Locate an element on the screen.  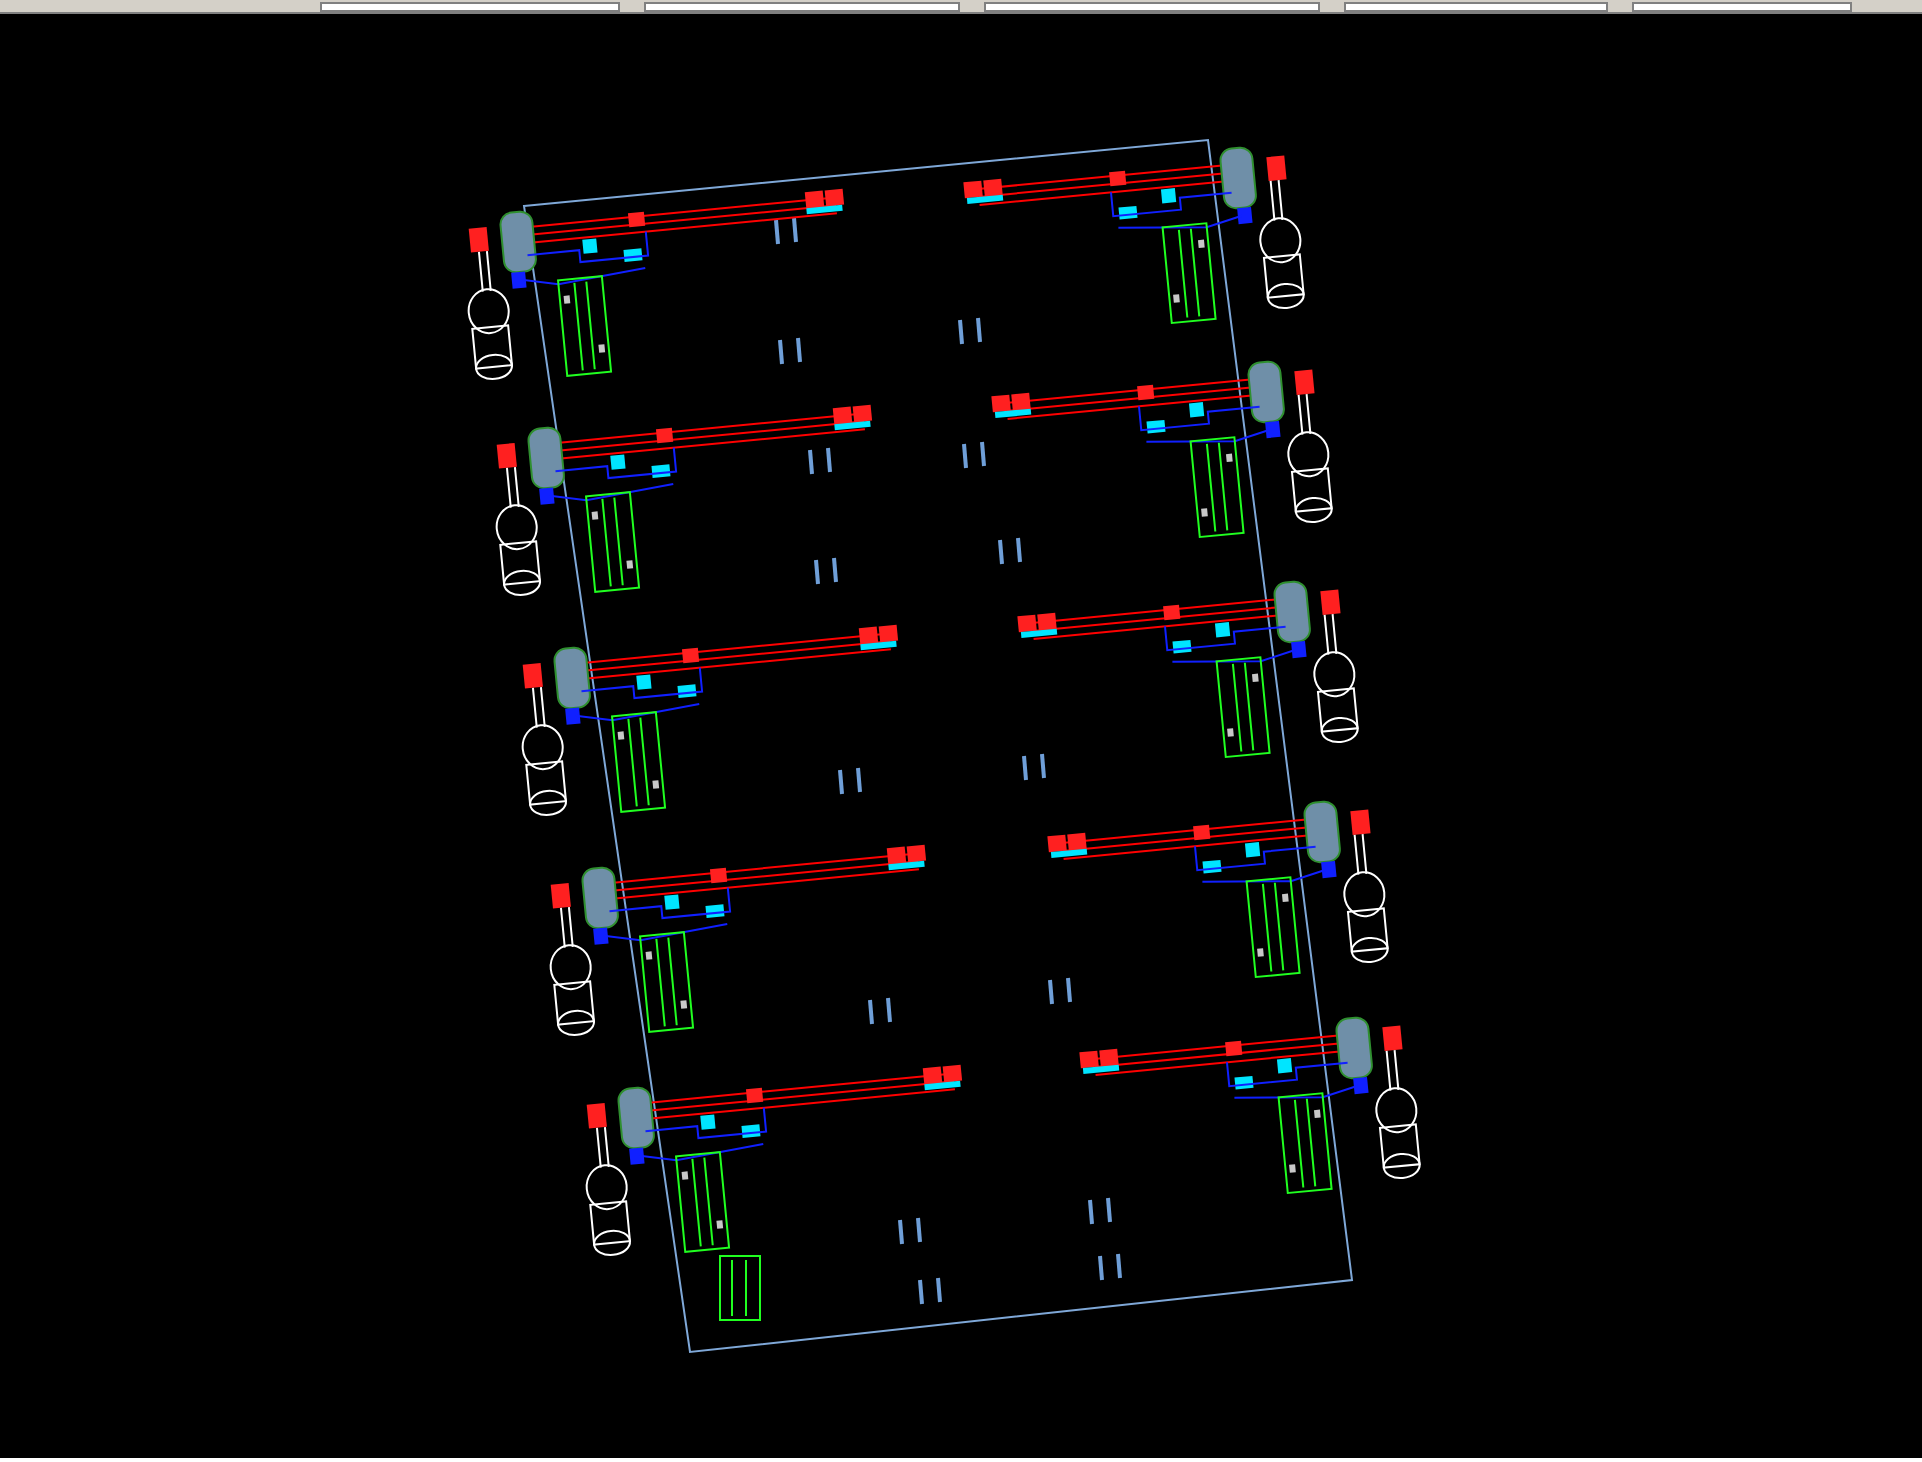
conveyor-module-drawing is located at coordinates (740, 1288).